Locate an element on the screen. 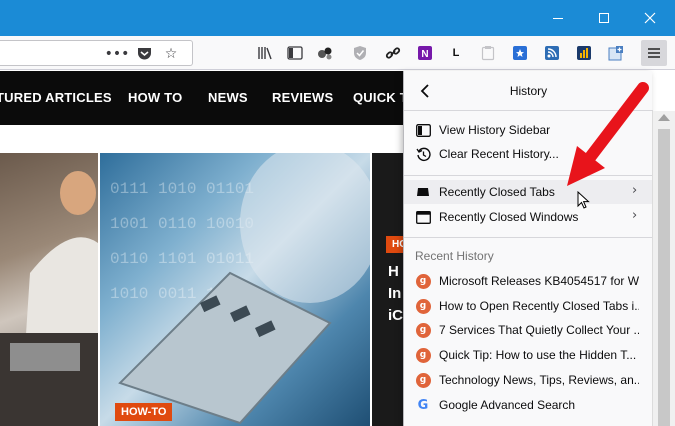 Image resolution: width=675 pixels, height=426 pixels. sidebar-icon is located at coordinates (423, 130).